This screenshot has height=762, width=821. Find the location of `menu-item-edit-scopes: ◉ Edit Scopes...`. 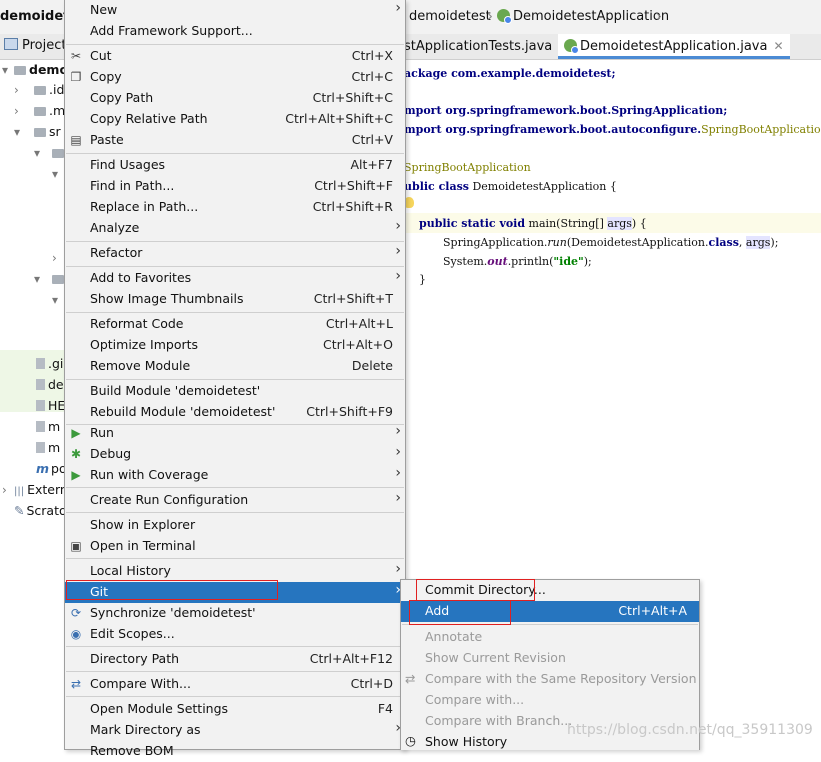

menu-item-edit-scopes: ◉ Edit Scopes... is located at coordinates (235, 634).